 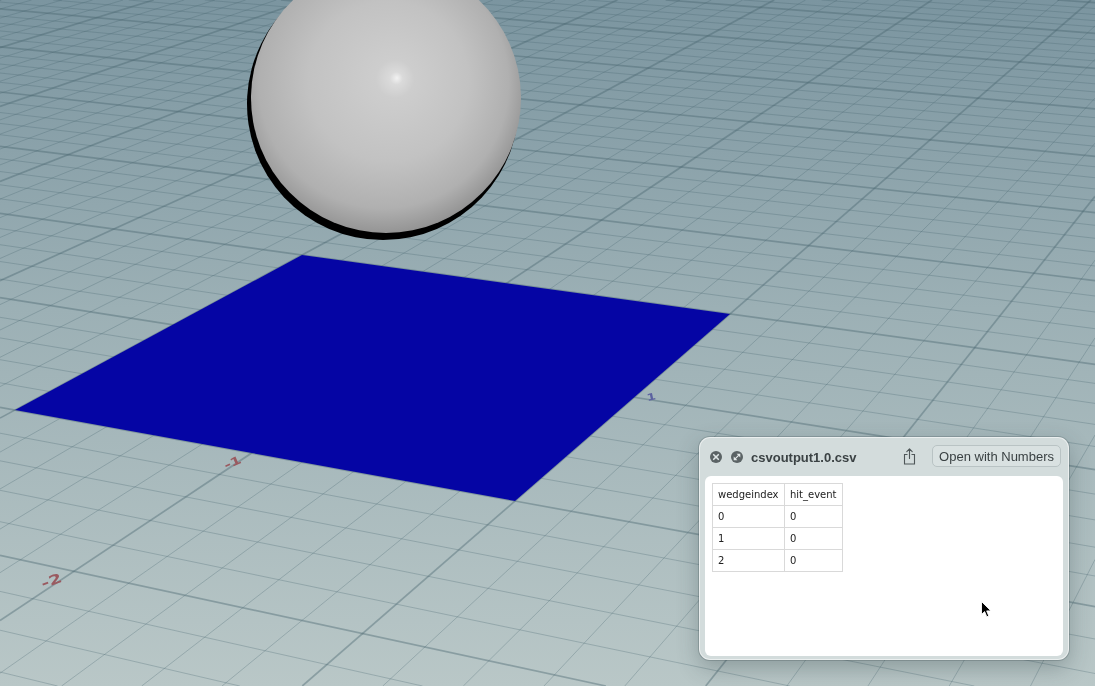 What do you see at coordinates (748, 538) in the screenshot?
I see `table-cell: 1` at bounding box center [748, 538].